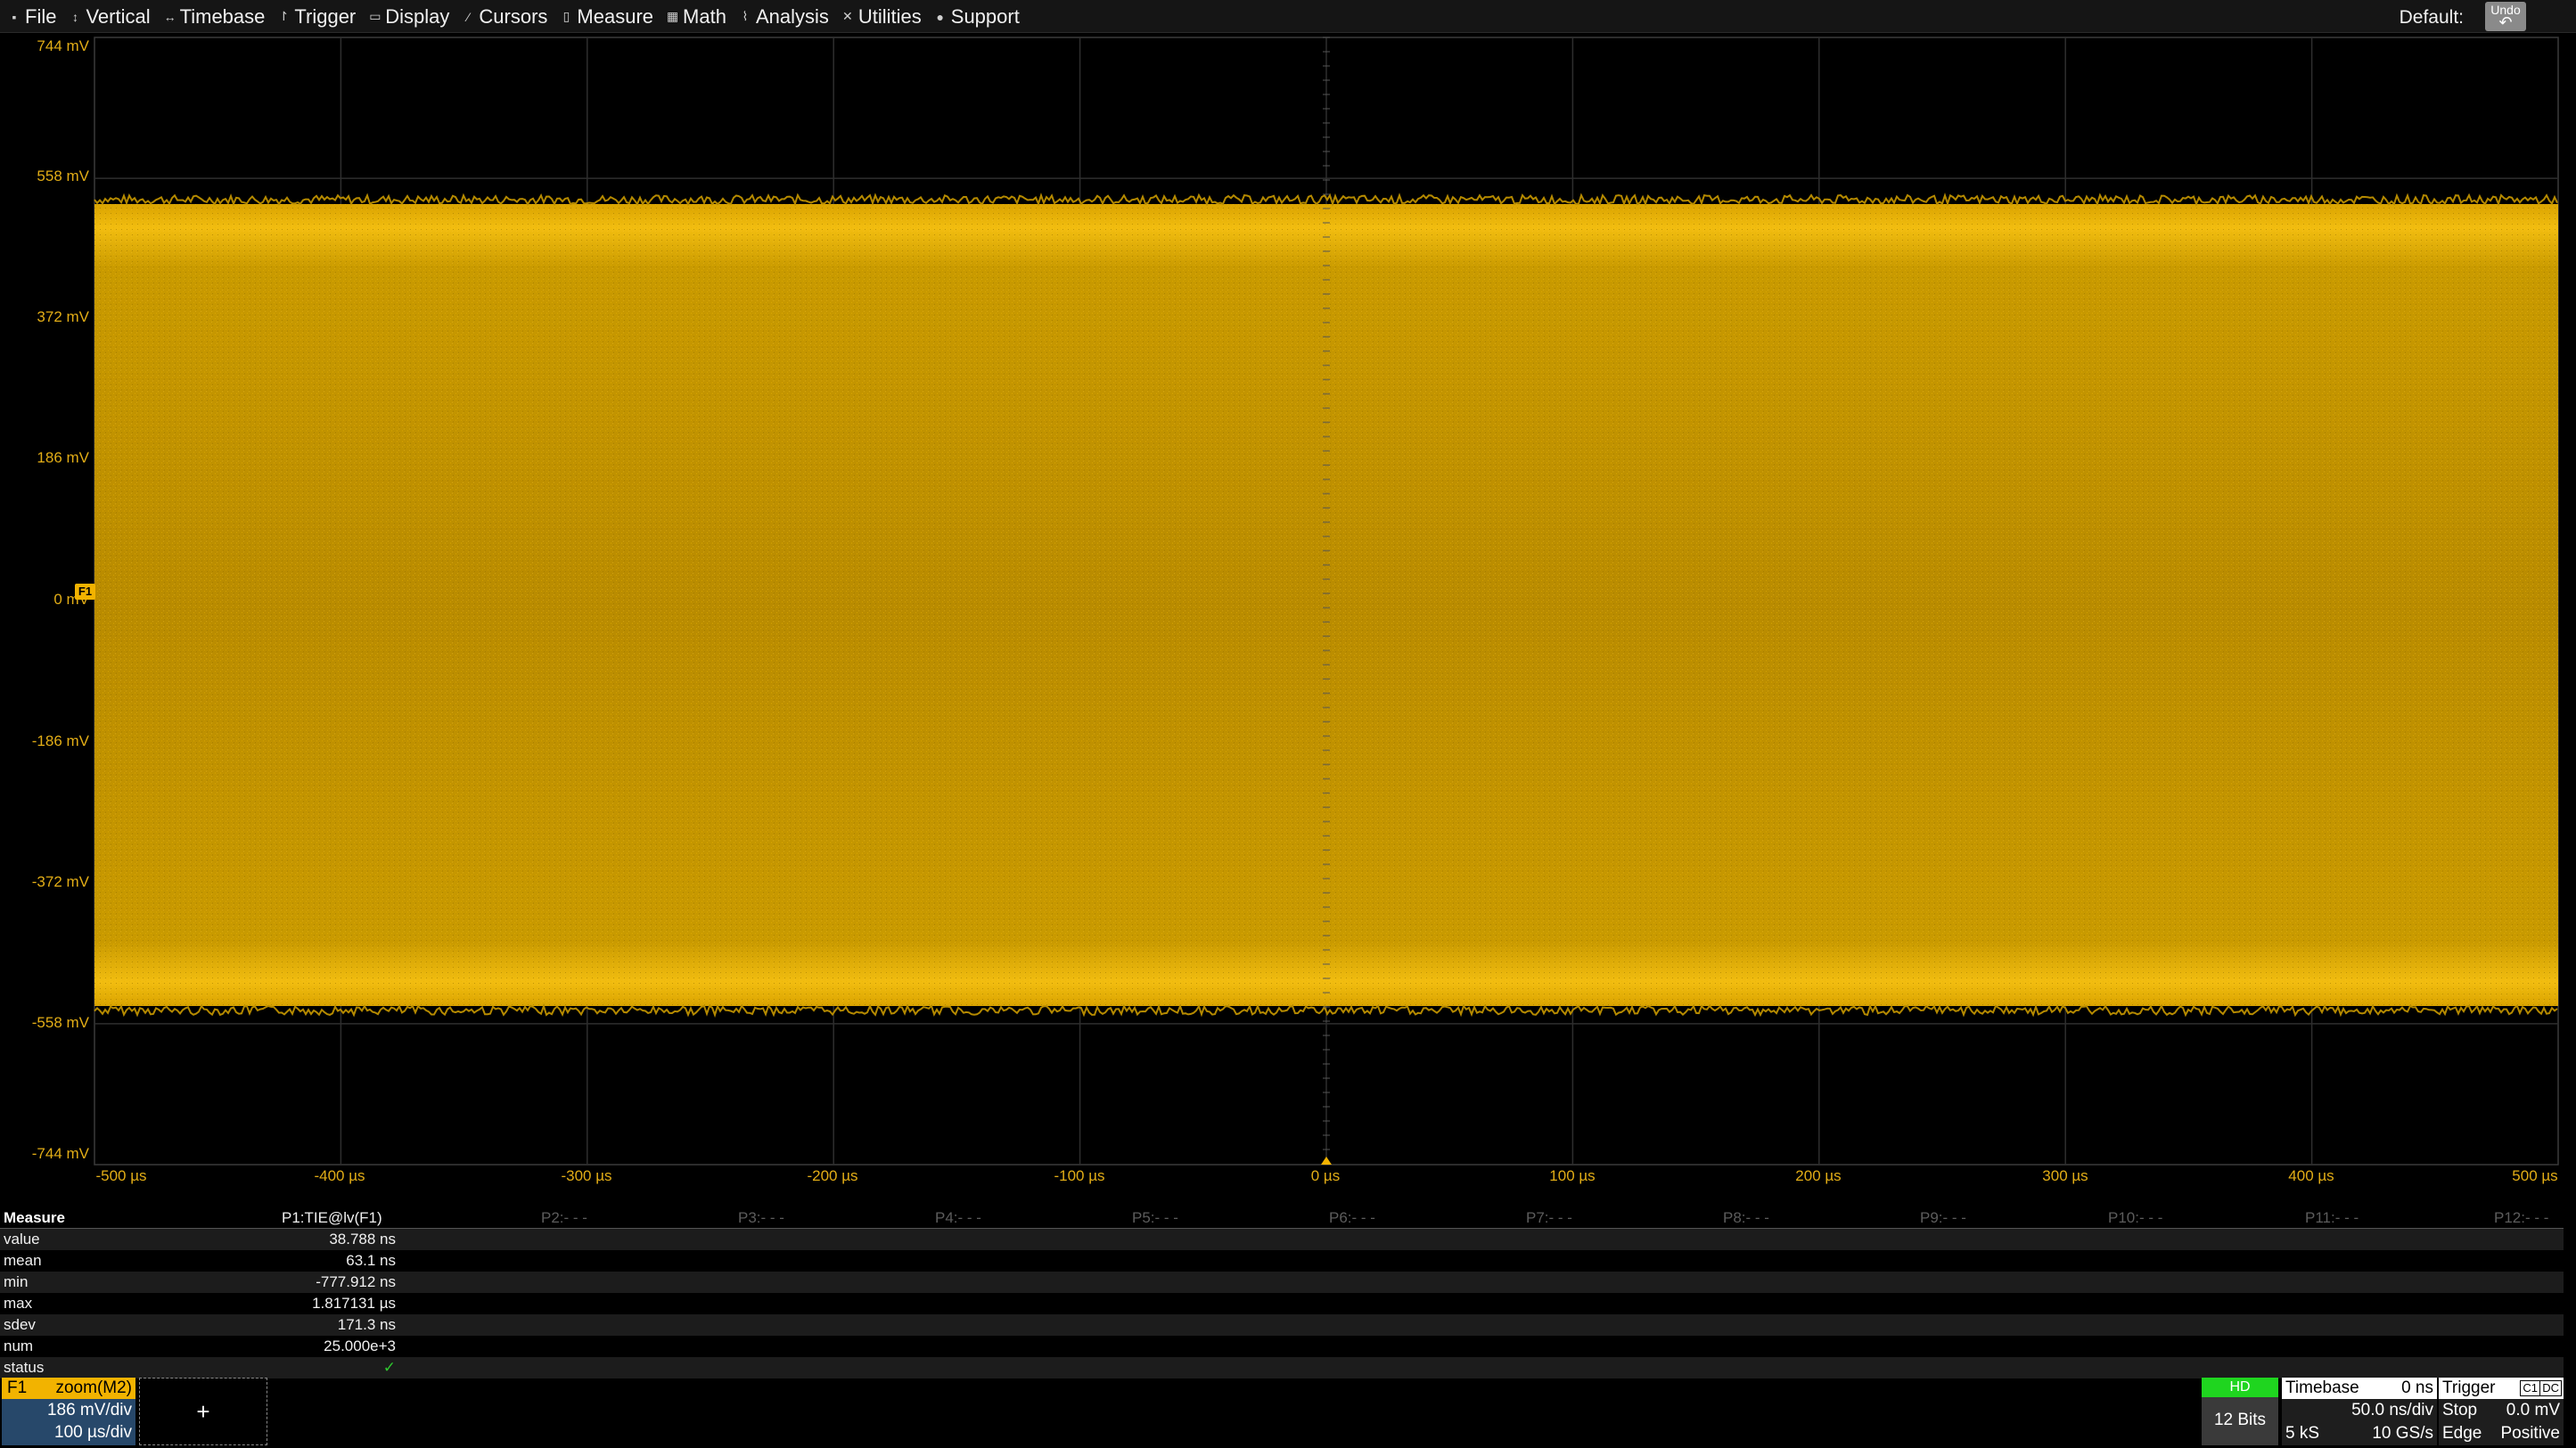 The image size is (2576, 1448). Describe the element at coordinates (17, 1387) in the screenshot. I see `descriptor-name: F1` at that location.